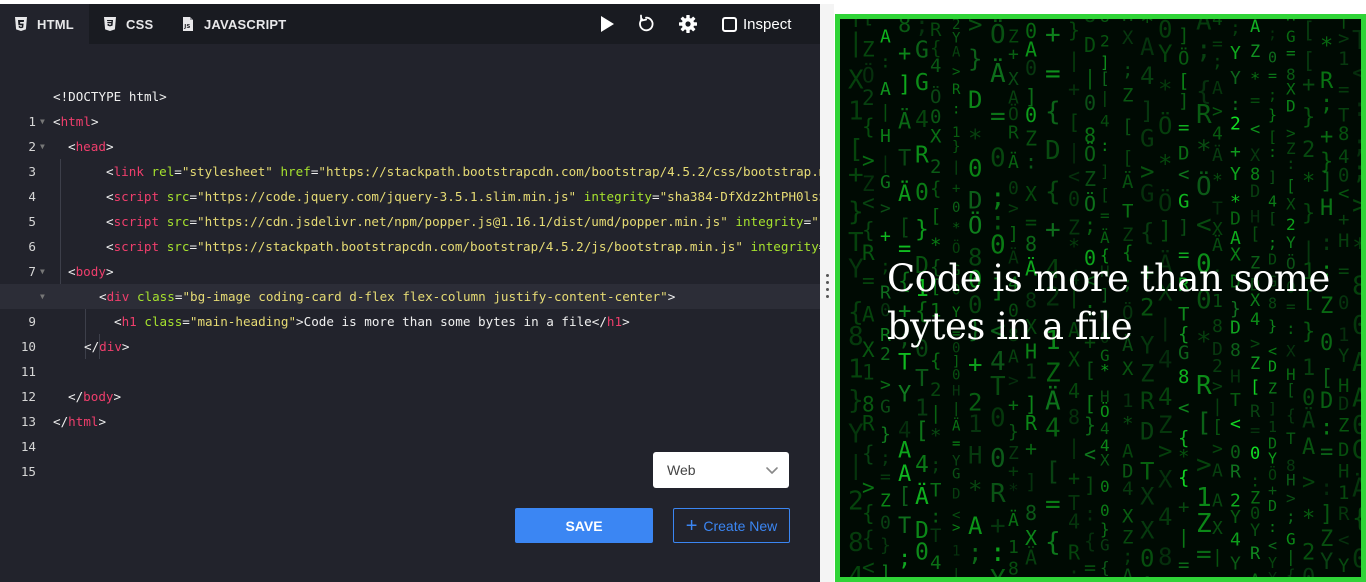  Describe the element at coordinates (1326, 208) in the screenshot. I see `svg-text: H` at that location.